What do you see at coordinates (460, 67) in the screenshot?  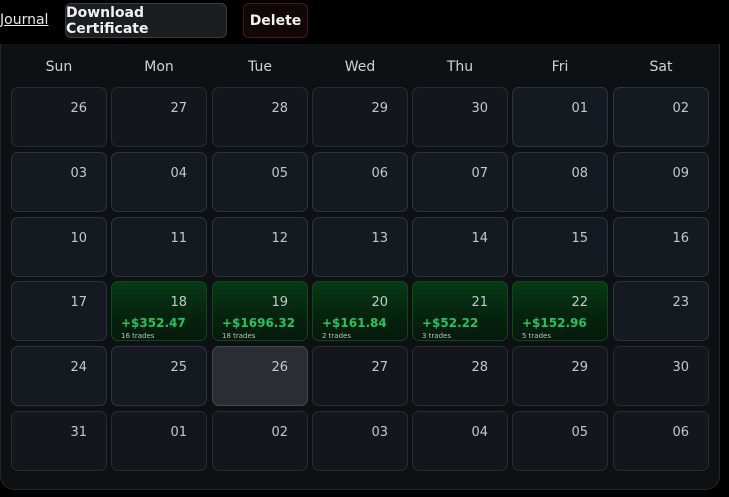 I see `weekday-thu: Thu` at bounding box center [460, 67].